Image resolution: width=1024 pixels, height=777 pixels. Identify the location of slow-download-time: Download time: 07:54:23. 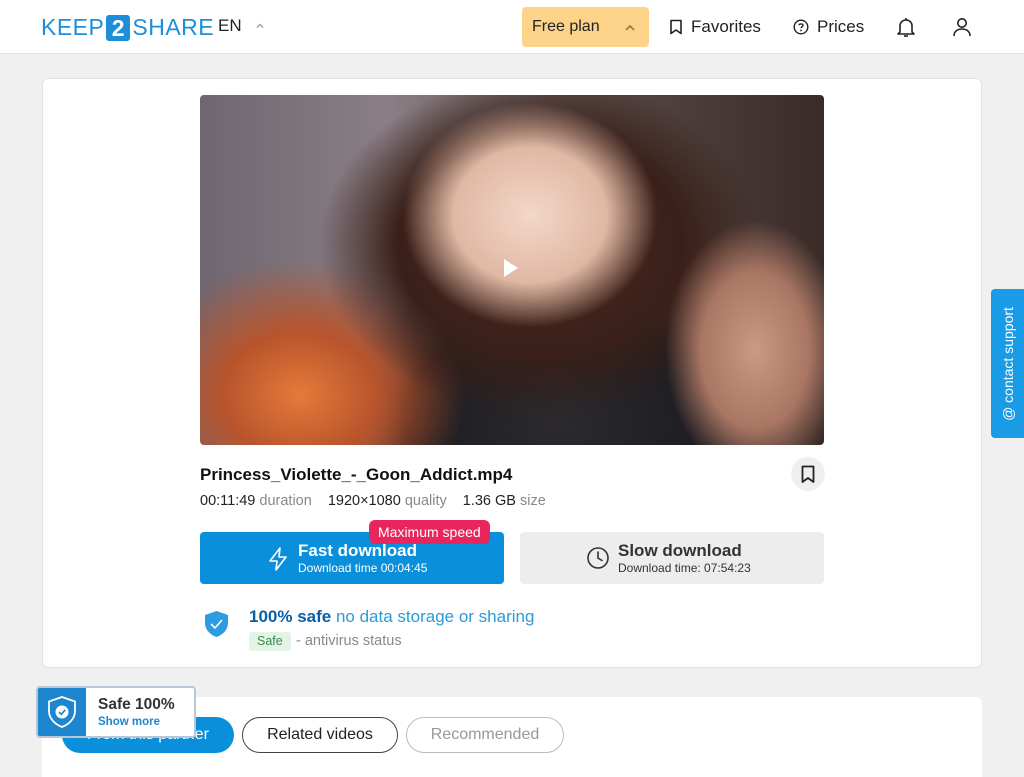
(684, 568).